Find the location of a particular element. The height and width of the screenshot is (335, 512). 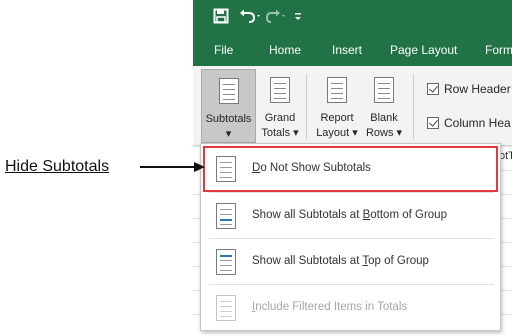

menu-item-subtotals-at-bottom: Show all Subtotals at Bottom of Group is located at coordinates (350, 216).